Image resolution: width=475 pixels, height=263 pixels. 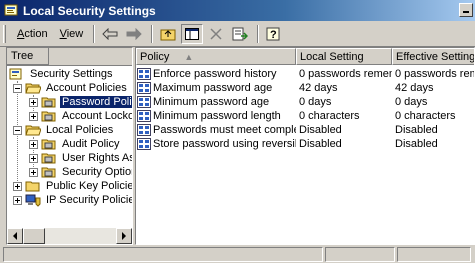 I want to click on tree-node-label: Audit Policy, so click(x=91, y=144).